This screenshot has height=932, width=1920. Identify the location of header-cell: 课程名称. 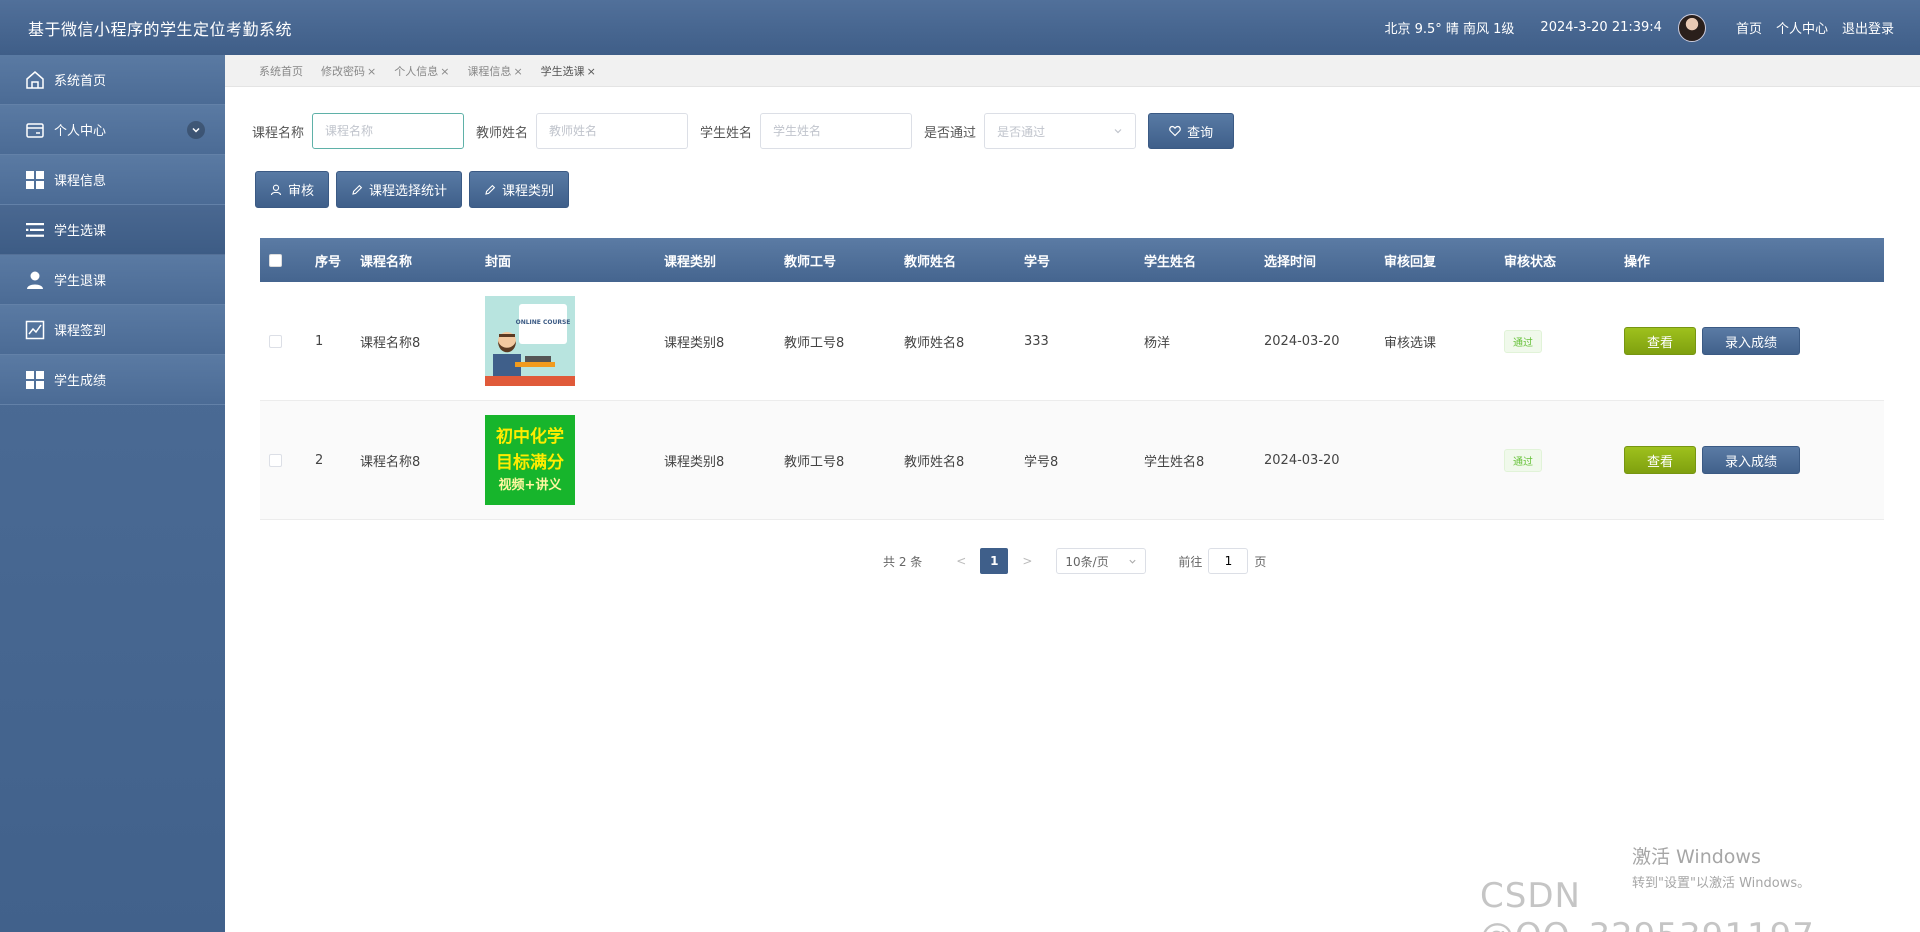
(386, 262).